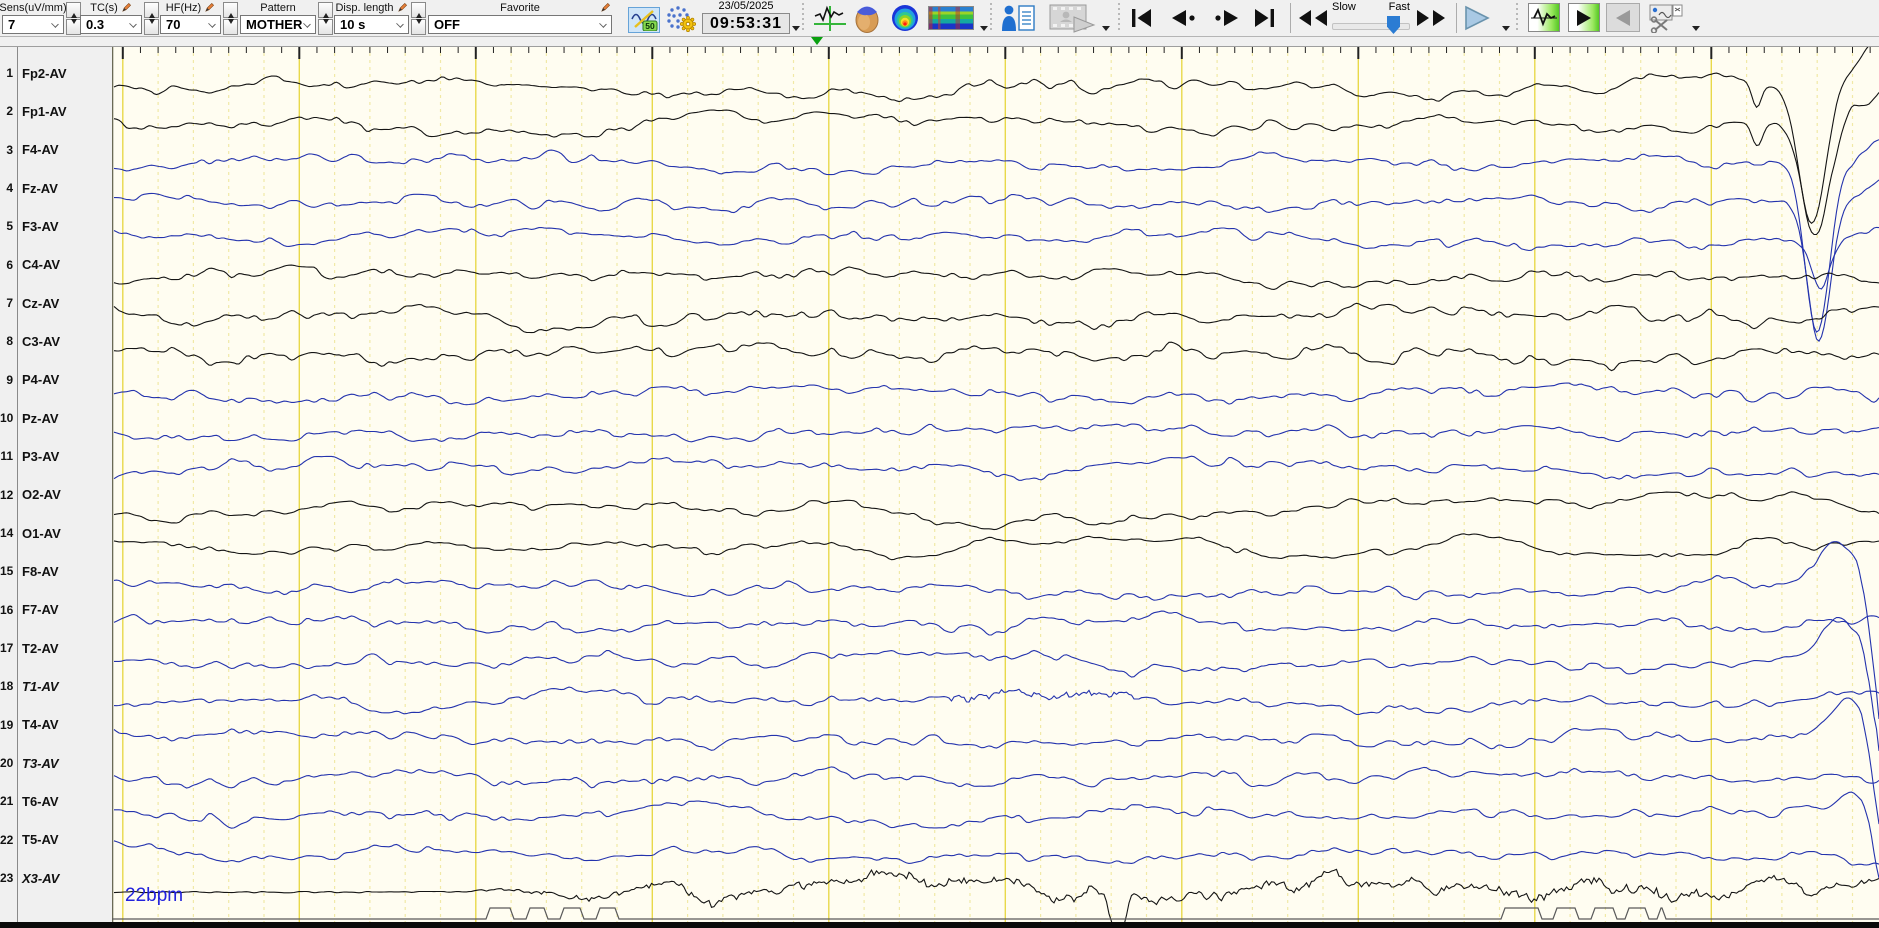  I want to click on channel-row: 8 C3-AV, so click(56, 341).